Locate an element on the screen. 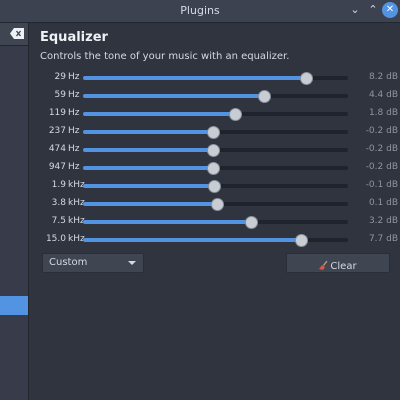 Image resolution: width=400 pixels, height=400 pixels. clear-button-label: Clear is located at coordinates (343, 266).